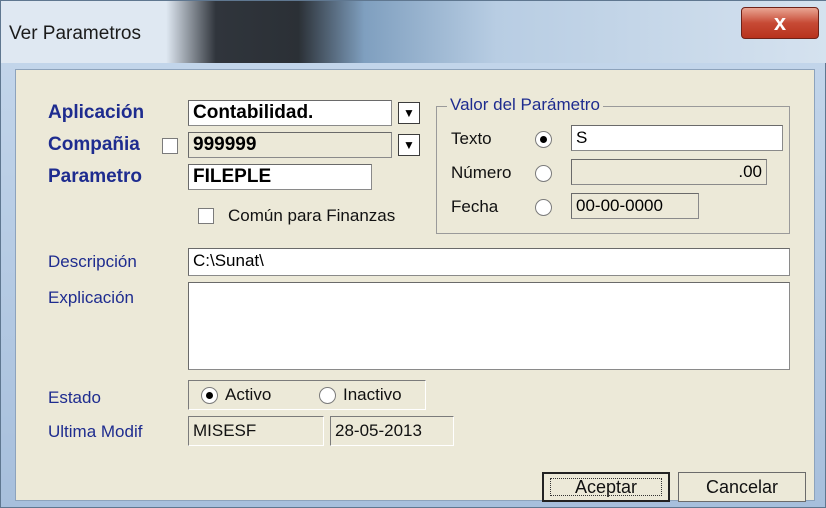  I want to click on estado-activo-label: Activo, so click(248, 394).